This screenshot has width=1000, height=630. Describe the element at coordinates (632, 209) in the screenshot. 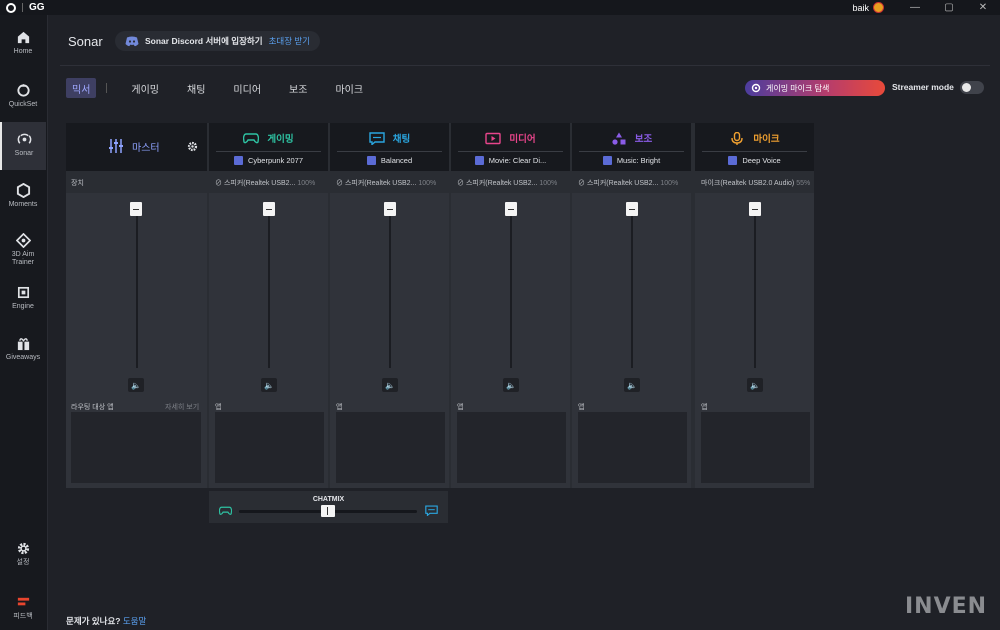

I see `channel-volume-thumb-aux` at that location.